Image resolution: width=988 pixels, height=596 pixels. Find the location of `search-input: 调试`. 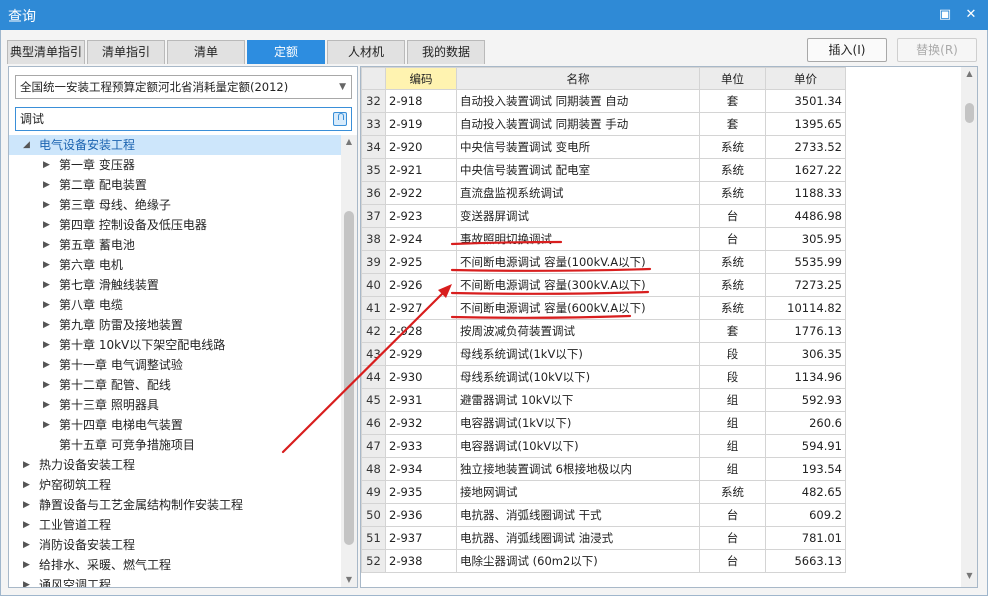

search-input: 调试 is located at coordinates (183, 119).